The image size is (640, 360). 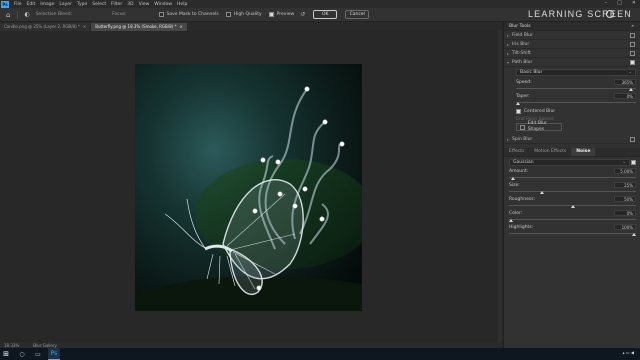 What do you see at coordinates (247, 14) in the screenshot?
I see `high-quality-label: High Quality` at bounding box center [247, 14].